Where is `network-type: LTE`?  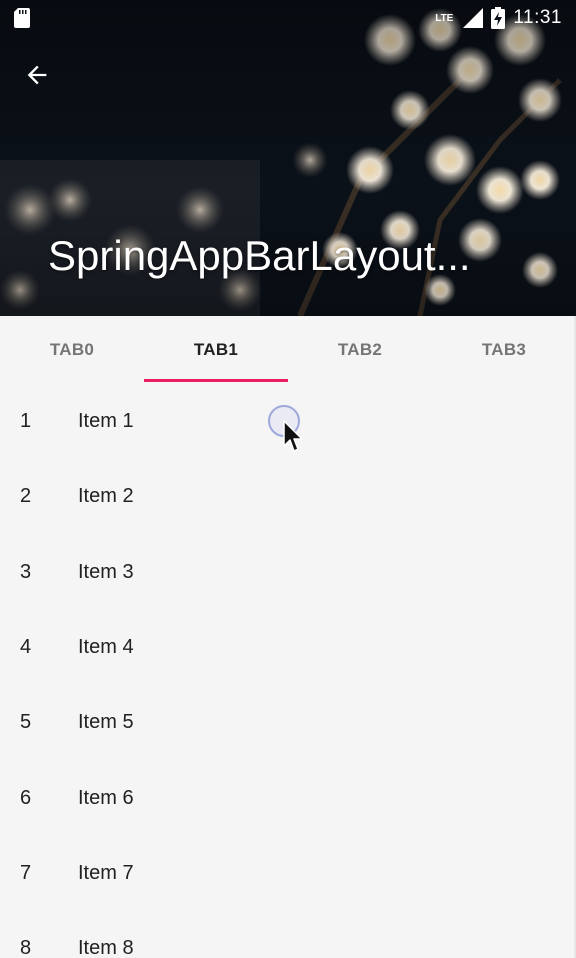 network-type: LTE is located at coordinates (444, 18).